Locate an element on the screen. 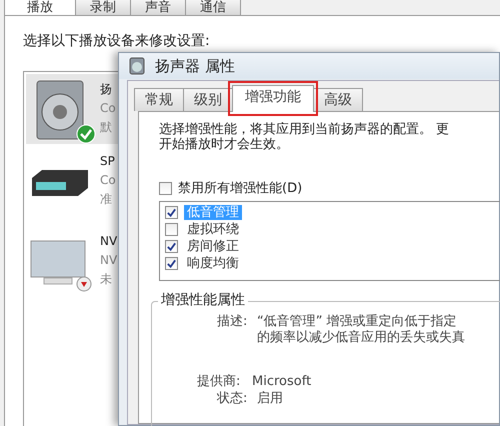 The width and height of the screenshot is (500, 426). dialog-title: 扬声器 属性 is located at coordinates (195, 66).